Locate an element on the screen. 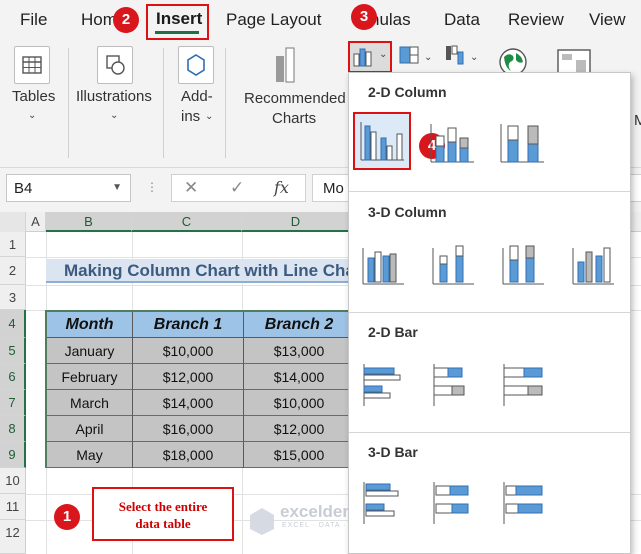  table-row: May $18,000 $15,000 is located at coordinates (202, 455).